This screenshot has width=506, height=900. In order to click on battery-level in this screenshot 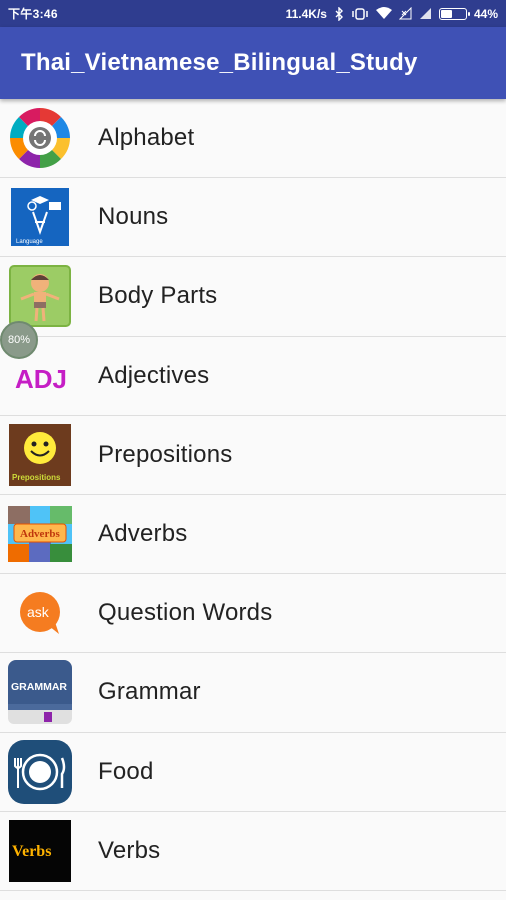, I will do `click(446, 13)`.